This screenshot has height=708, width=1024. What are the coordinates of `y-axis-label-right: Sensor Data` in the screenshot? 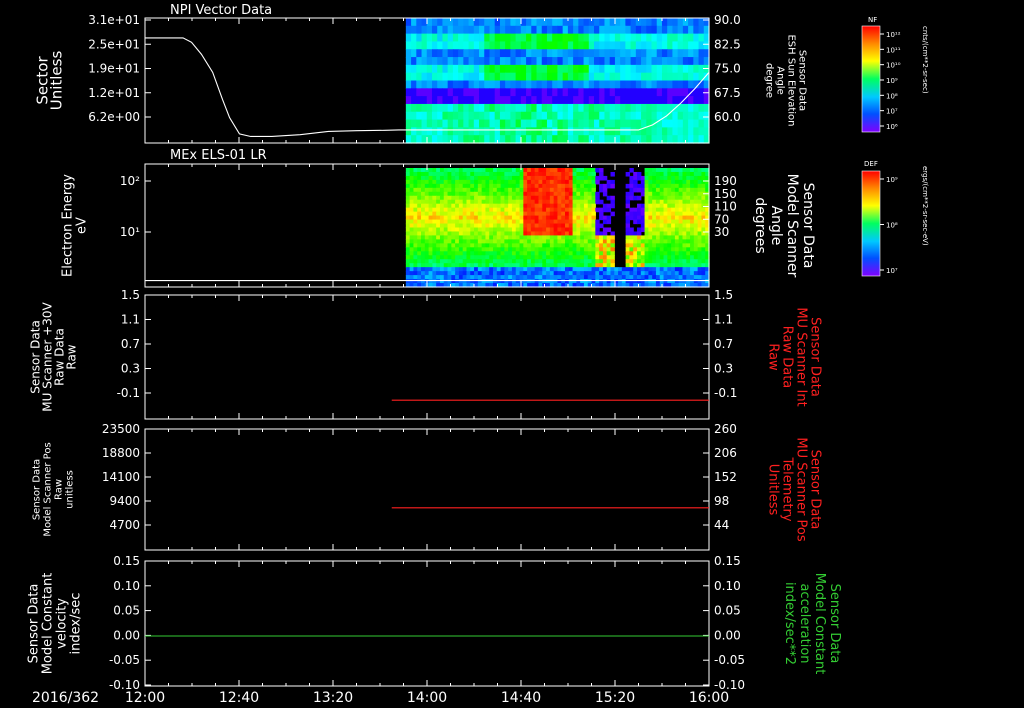 It's located at (834, 624).